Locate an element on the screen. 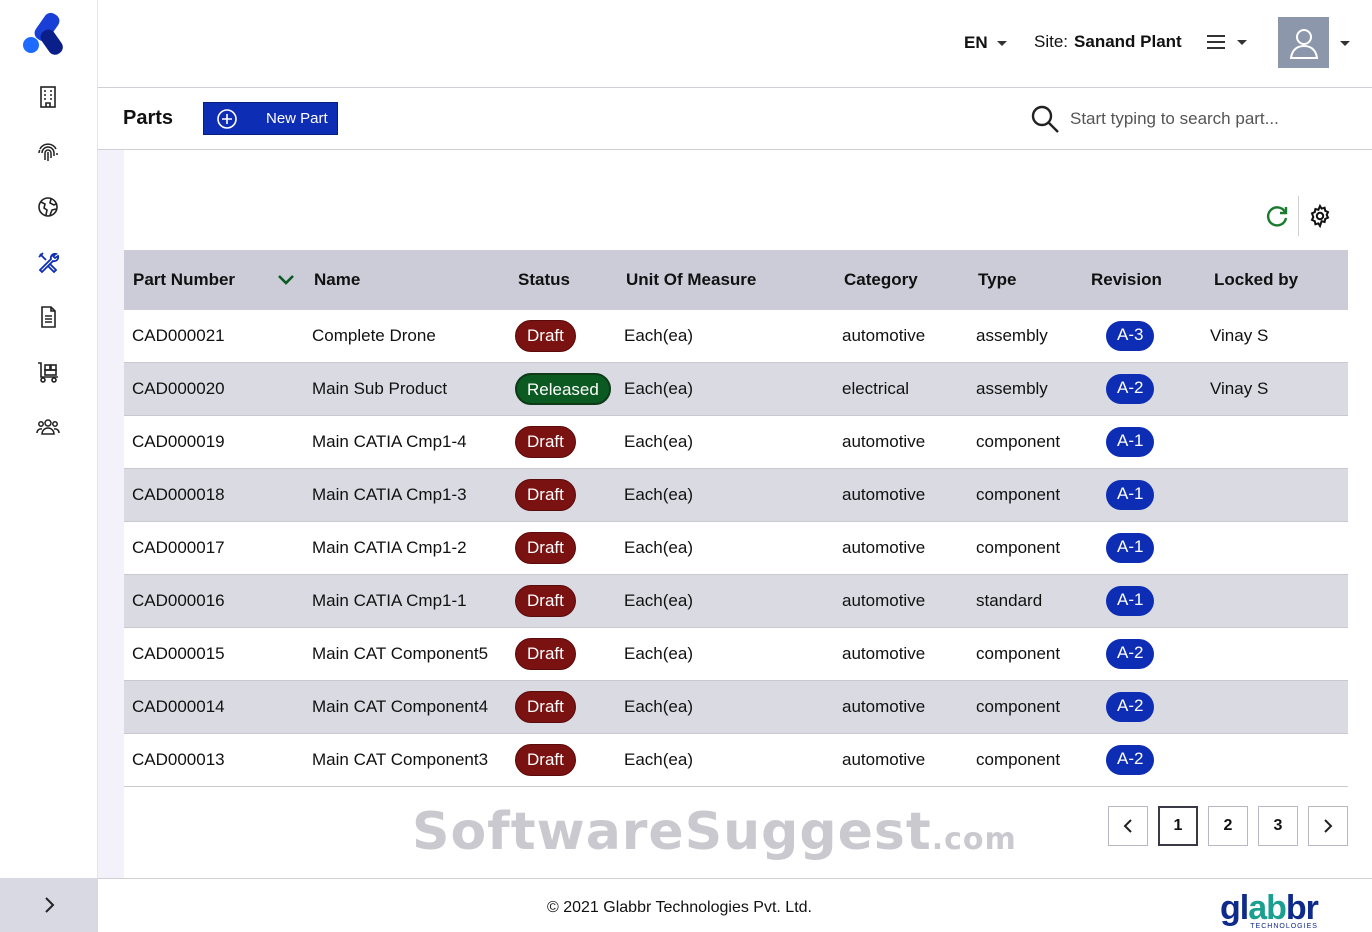 The height and width of the screenshot is (932, 1372). column-header-name: Name is located at coordinates (406, 280).